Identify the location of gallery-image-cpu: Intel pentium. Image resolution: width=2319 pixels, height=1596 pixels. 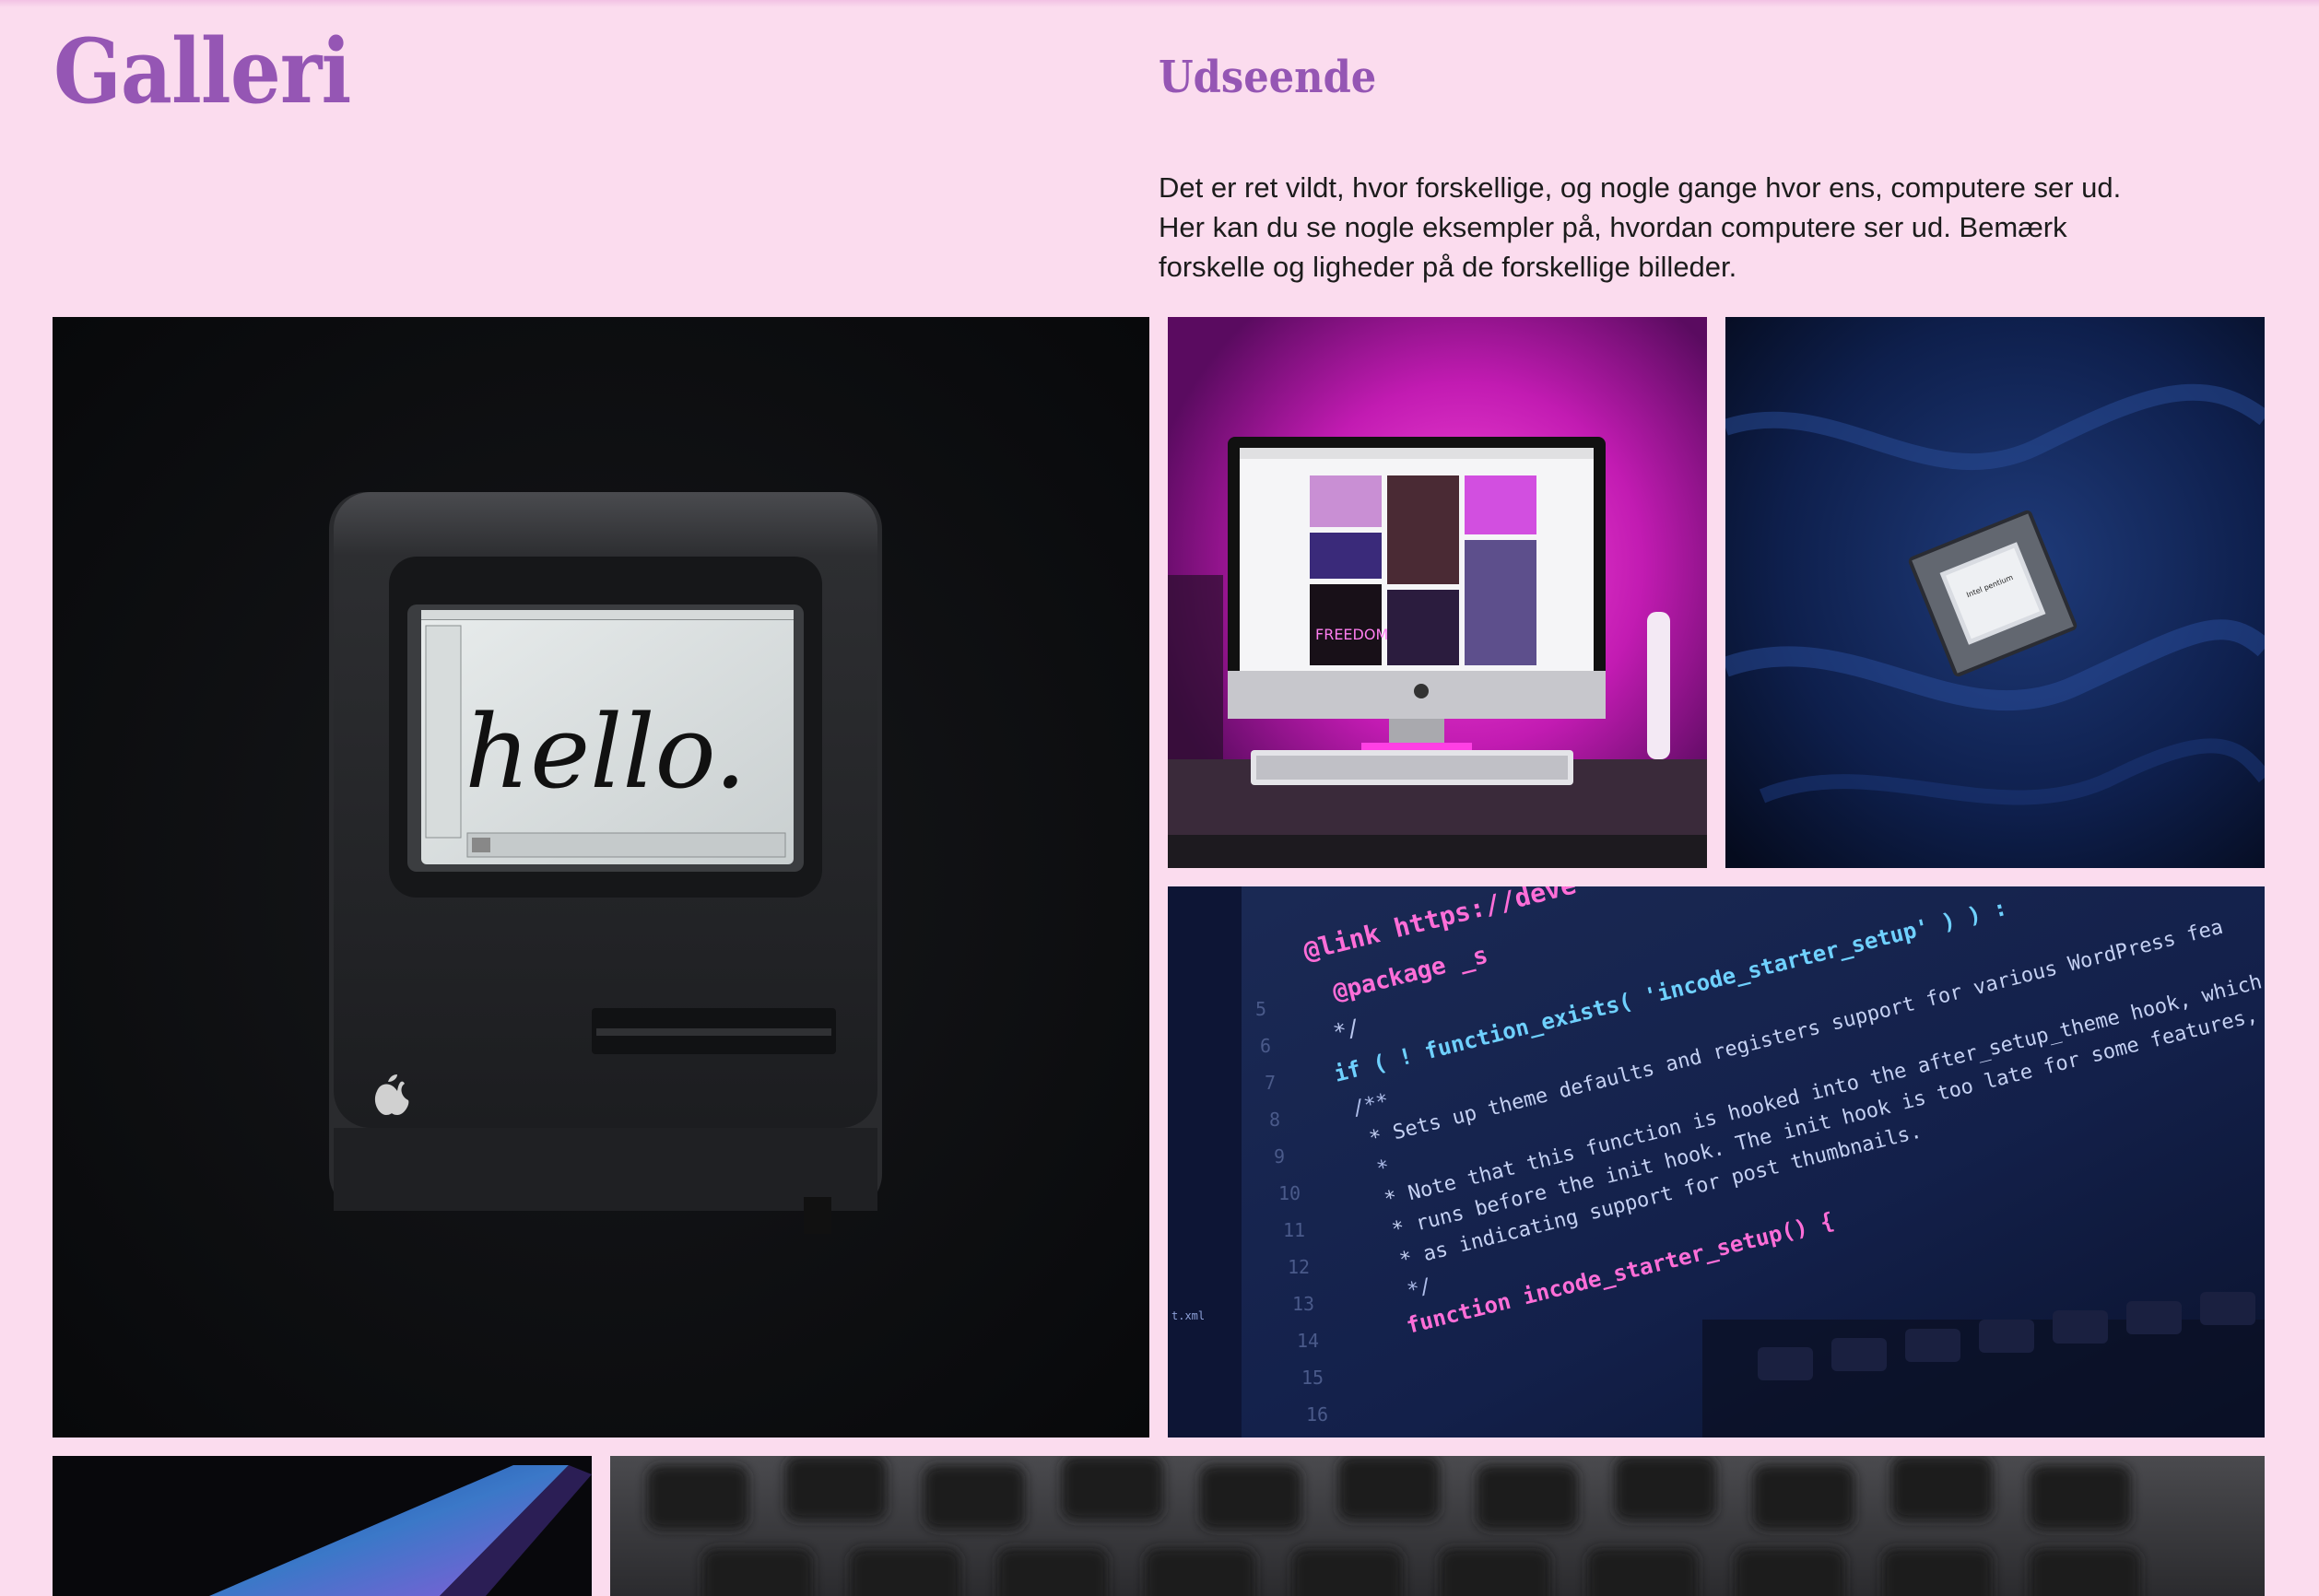
(1995, 592).